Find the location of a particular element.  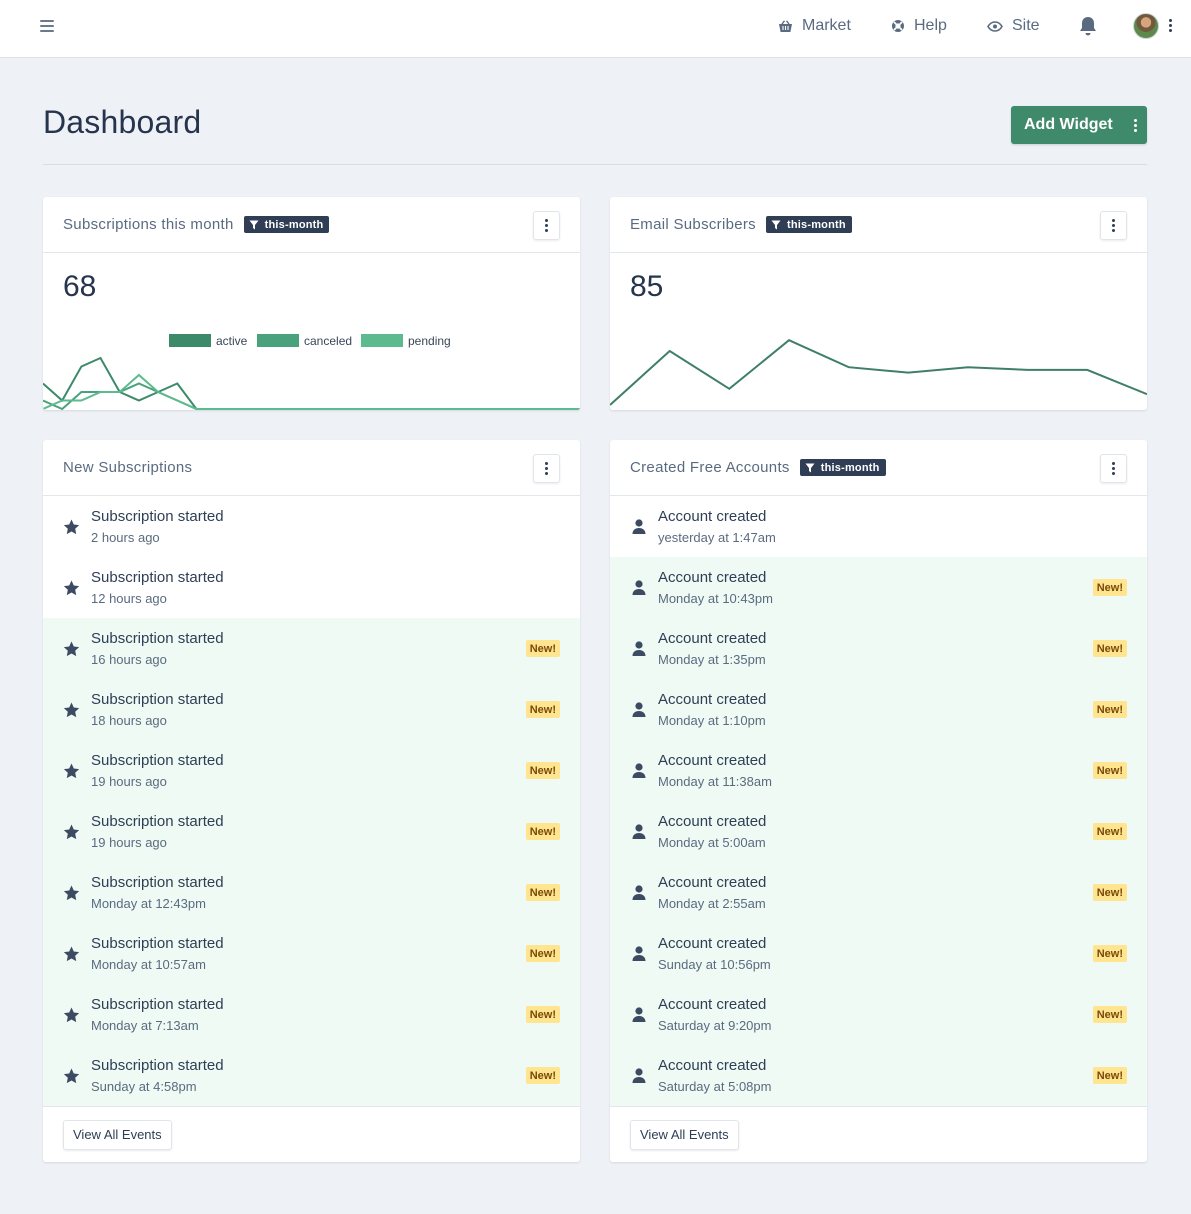

list-item: Subscription started Sunday at 4:58pm New! is located at coordinates (311, 1075).